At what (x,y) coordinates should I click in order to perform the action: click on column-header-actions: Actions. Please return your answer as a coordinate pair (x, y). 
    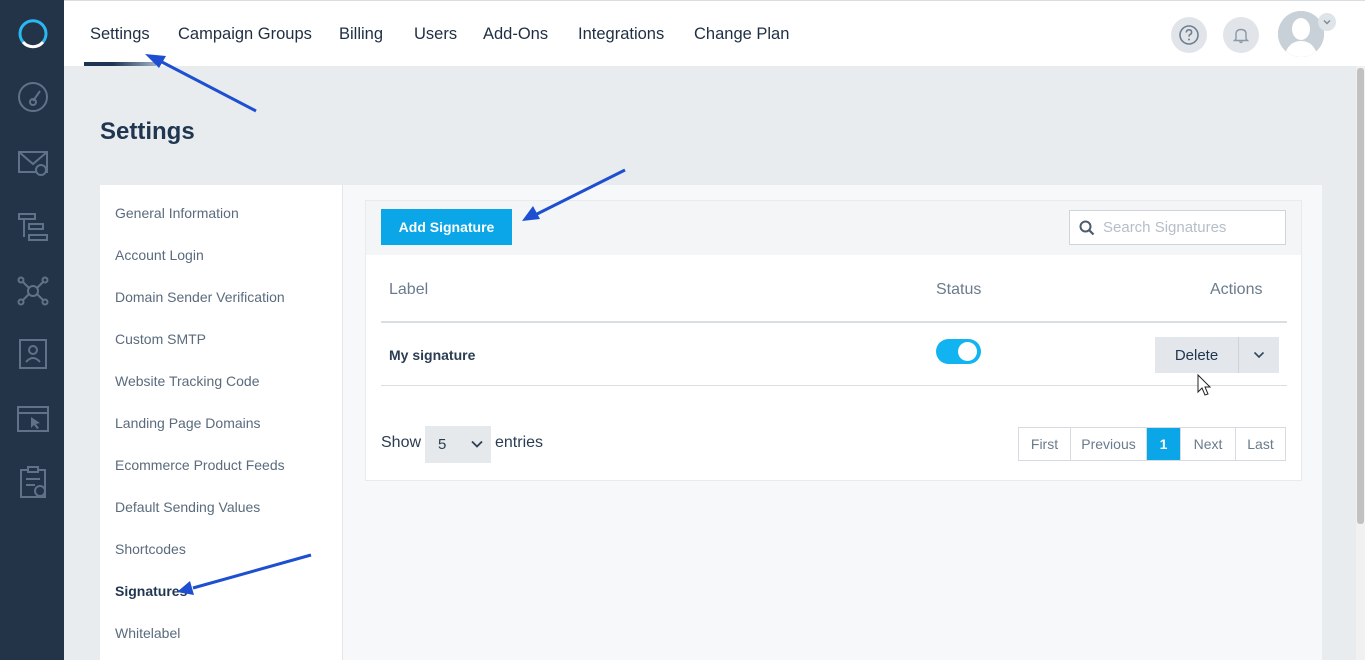
    Looking at the image, I should click on (1236, 289).